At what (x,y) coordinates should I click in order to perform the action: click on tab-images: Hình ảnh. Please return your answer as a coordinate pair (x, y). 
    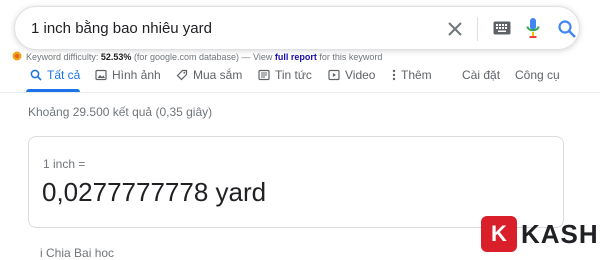
    Looking at the image, I should click on (128, 75).